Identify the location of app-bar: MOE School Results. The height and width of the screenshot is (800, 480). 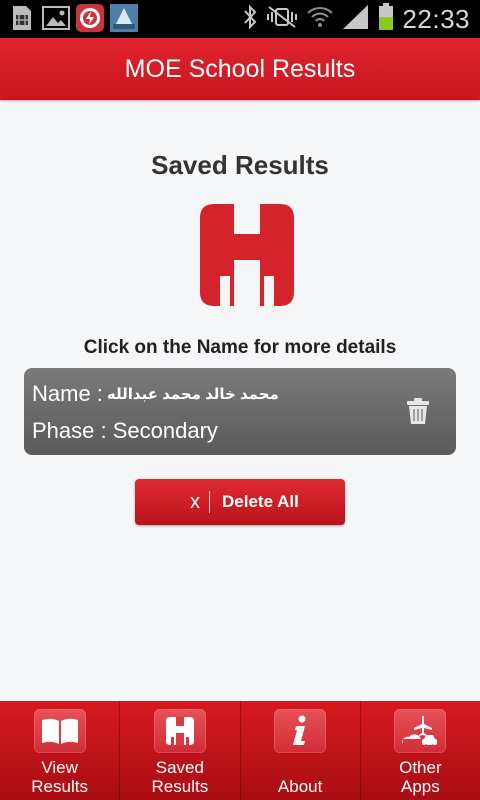
(240, 69).